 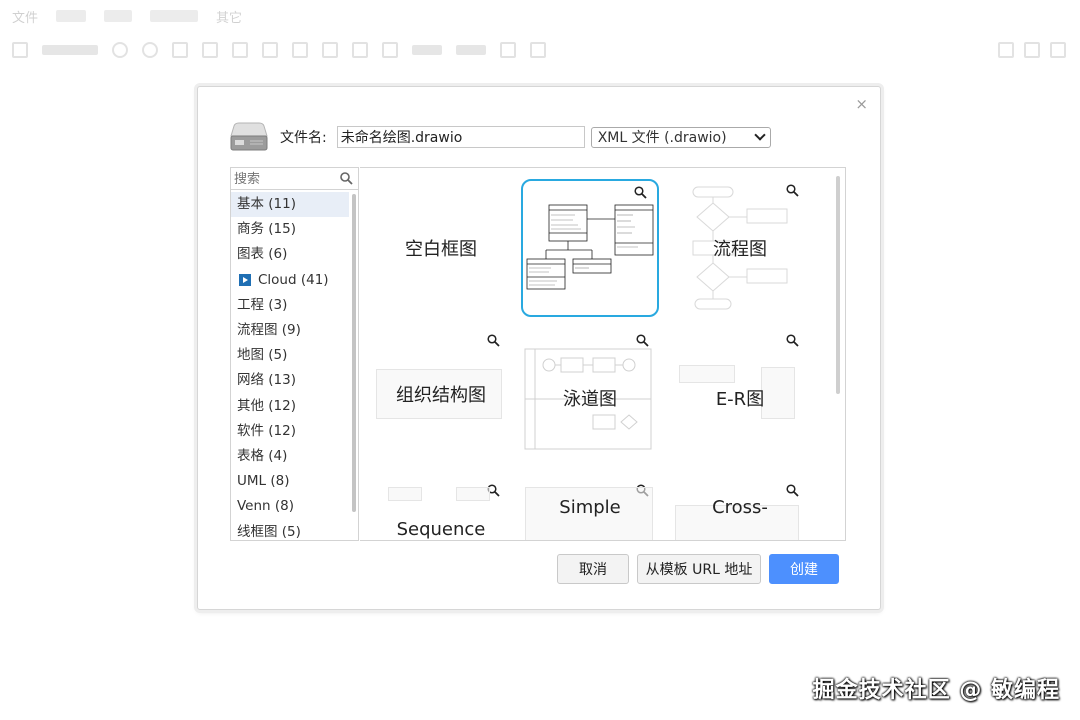 I want to click on category-item-maps: 地图 (5), so click(x=290, y=355).